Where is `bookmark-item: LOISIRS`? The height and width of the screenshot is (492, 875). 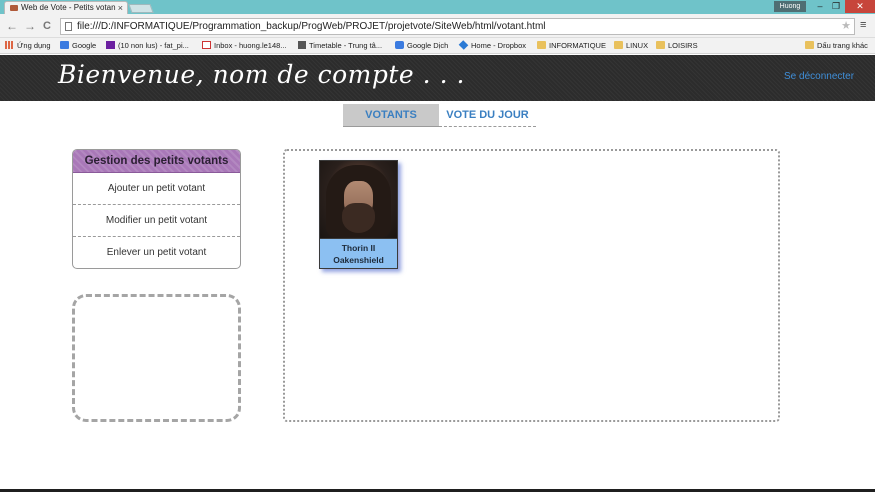 bookmark-item: LOISIRS is located at coordinates (677, 46).